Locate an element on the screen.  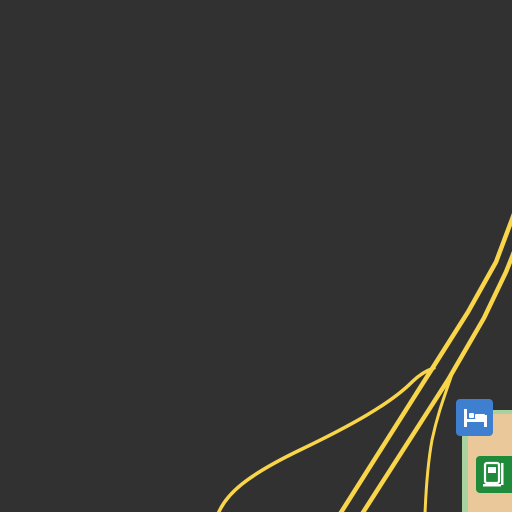
poi-transit is located at coordinates (494, 474).